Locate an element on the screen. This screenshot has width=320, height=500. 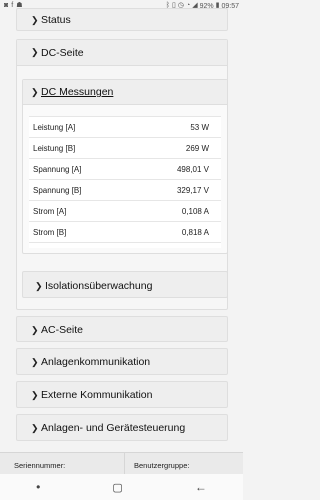
section-externe-kommunikation: ❯ Externe Kommunikation is located at coordinates (122, 394).